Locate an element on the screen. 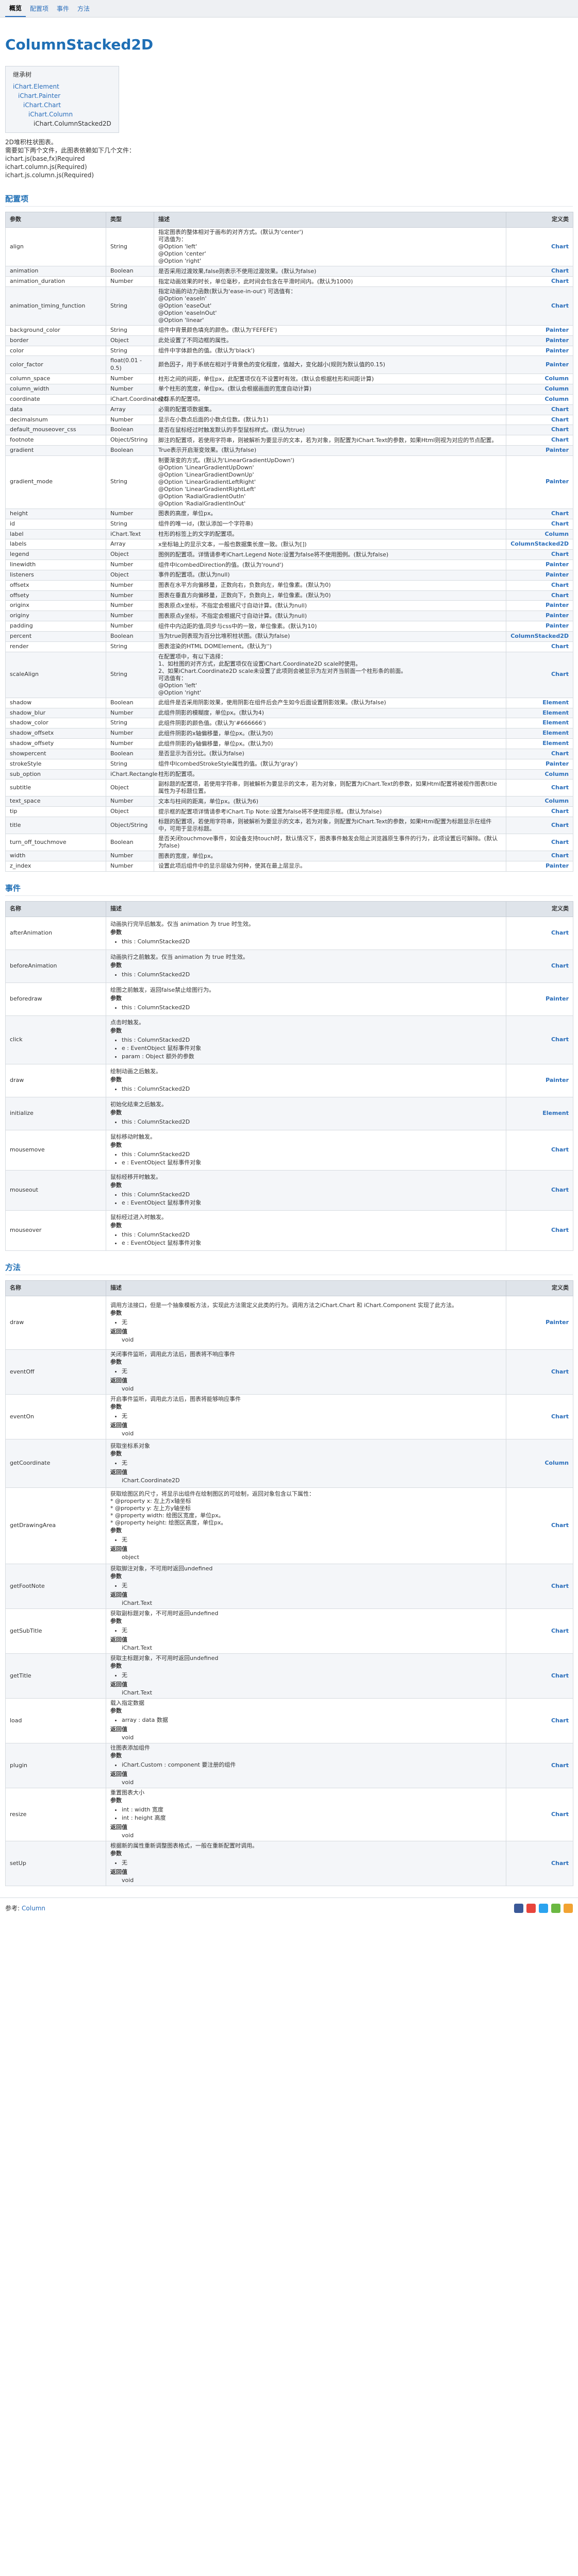 Image resolution: width=578 pixels, height=2576 pixels. nav-overview: 概览 is located at coordinates (15, 9).